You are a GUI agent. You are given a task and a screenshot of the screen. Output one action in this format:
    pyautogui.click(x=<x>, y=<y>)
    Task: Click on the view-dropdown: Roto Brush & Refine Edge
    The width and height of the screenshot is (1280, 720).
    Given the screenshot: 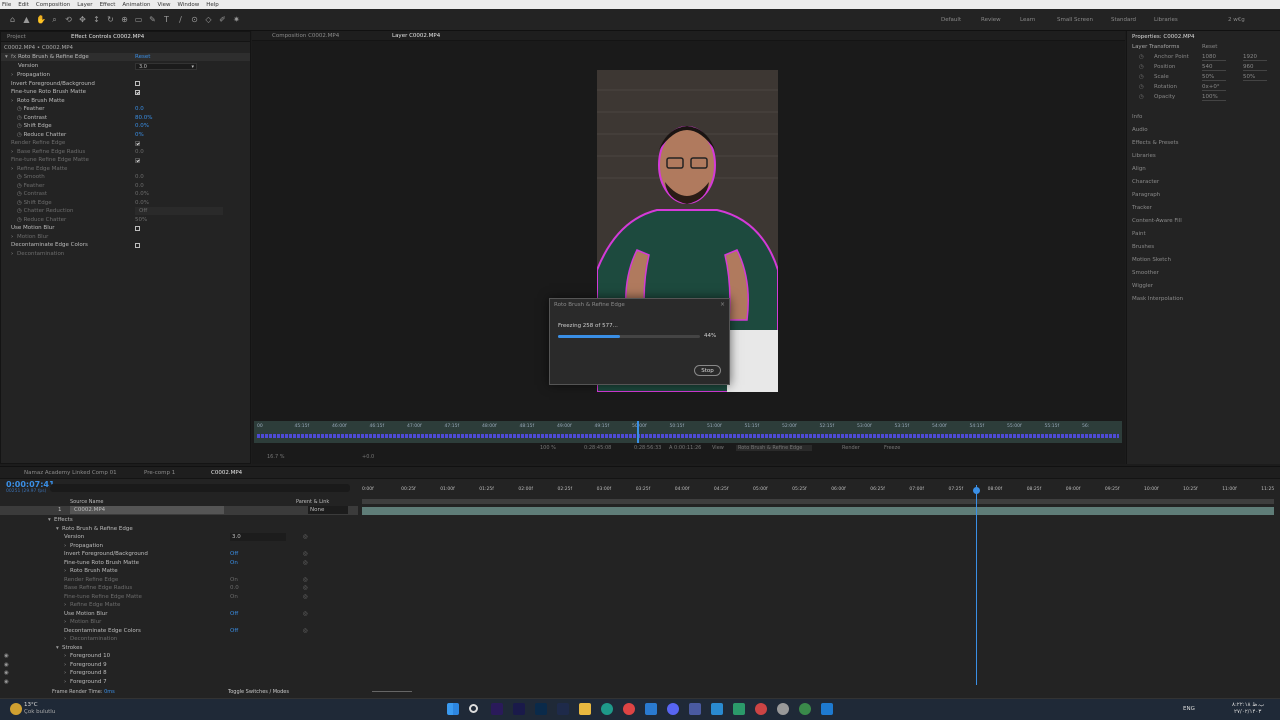 What is the action you would take?
    pyautogui.click(x=774, y=448)
    